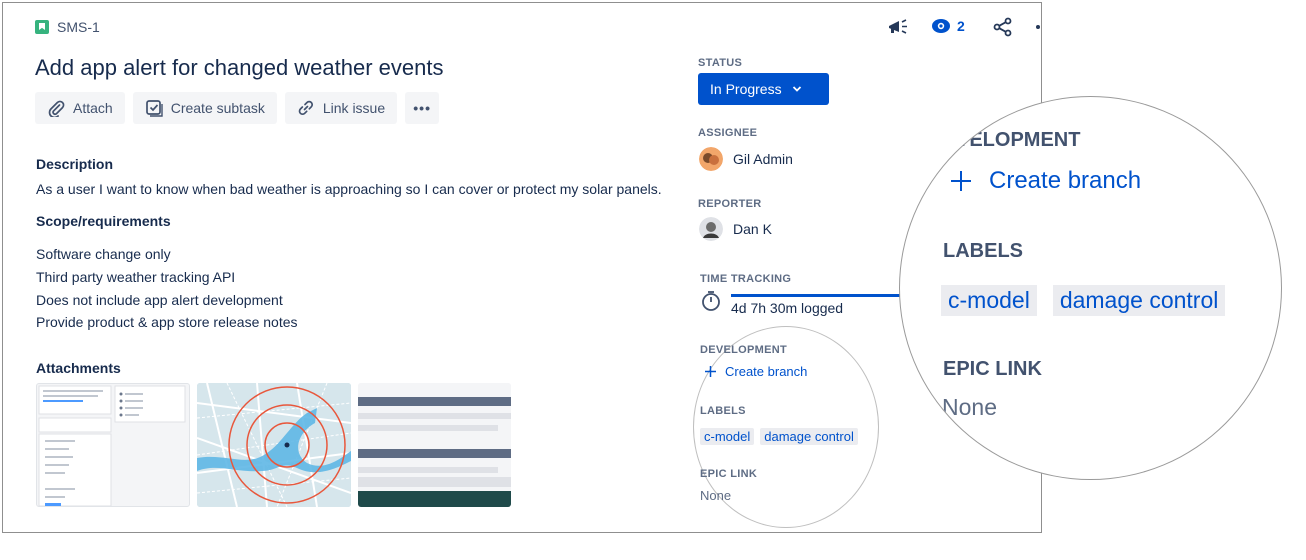  I want to click on scope-heading: Scope/requirements, so click(103, 221).